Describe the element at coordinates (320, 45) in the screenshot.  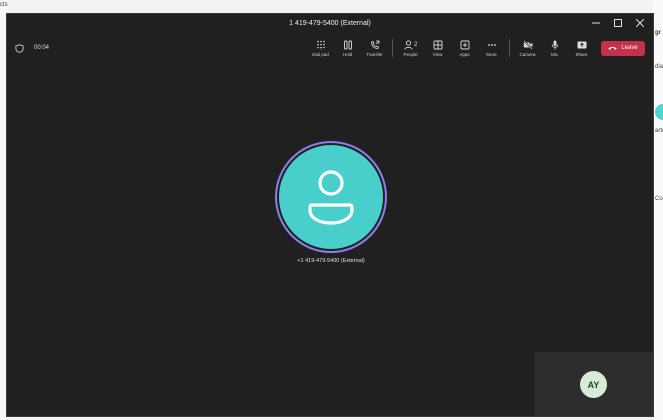
I see `dialpad-icon` at that location.